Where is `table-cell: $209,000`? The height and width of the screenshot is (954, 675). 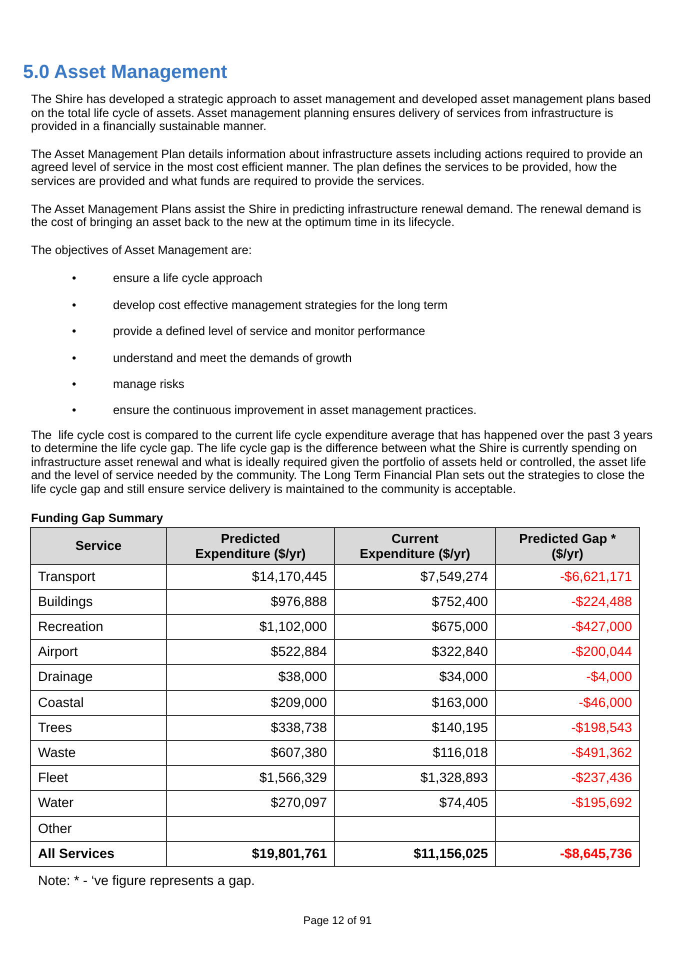 table-cell: $209,000 is located at coordinates (250, 703).